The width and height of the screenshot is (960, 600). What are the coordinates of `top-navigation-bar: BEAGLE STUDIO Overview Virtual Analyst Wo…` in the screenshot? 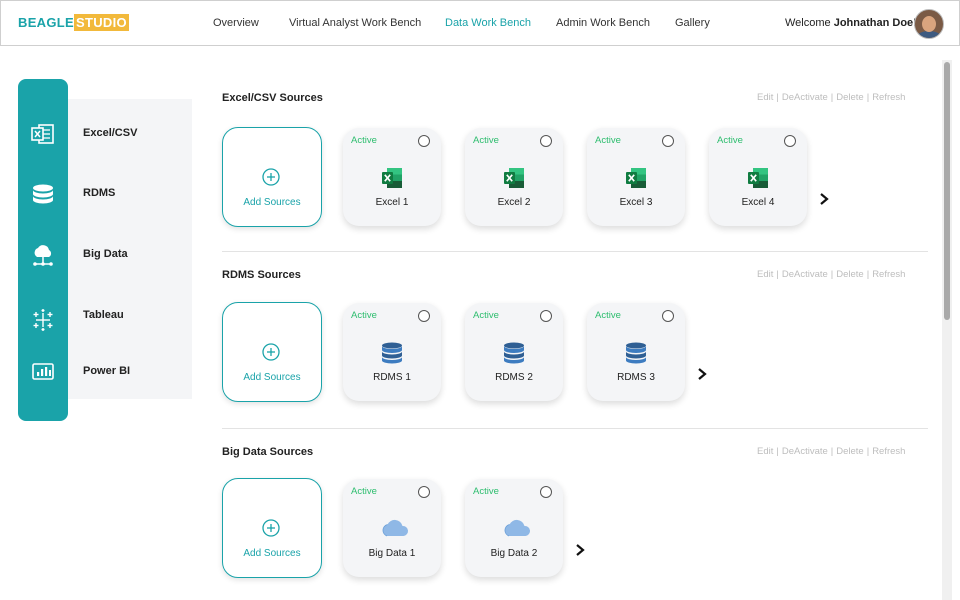 It's located at (480, 23).